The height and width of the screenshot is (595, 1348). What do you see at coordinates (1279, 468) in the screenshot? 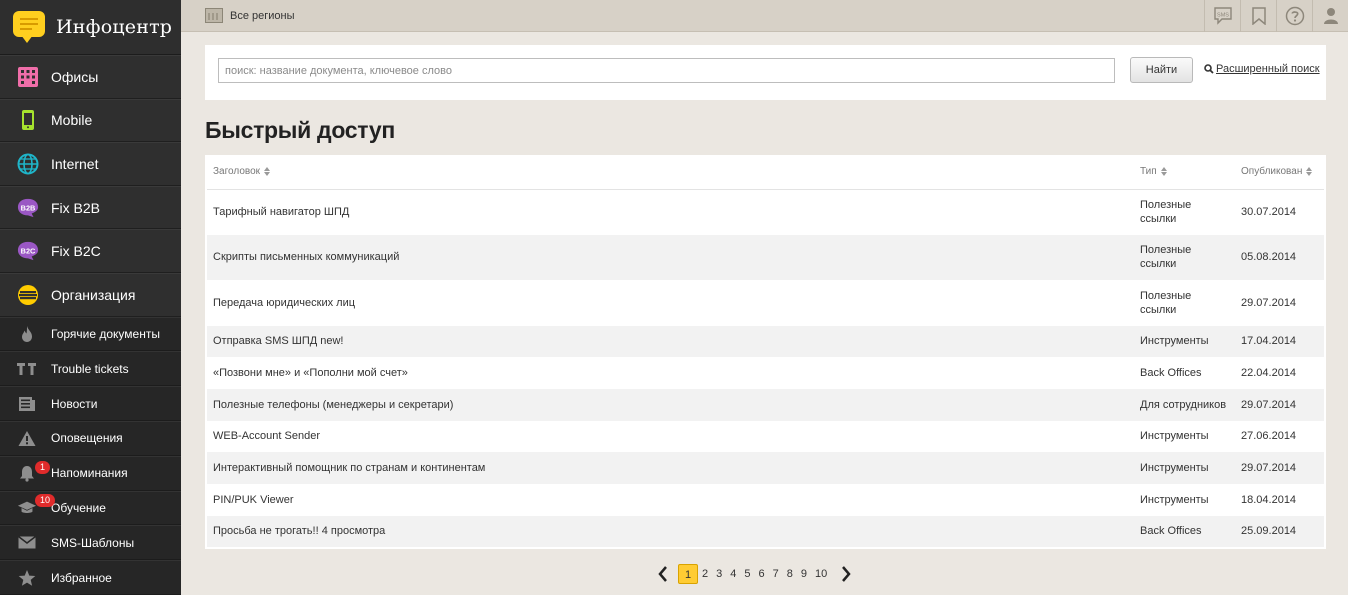
I see `row-date: 29.07.2014` at bounding box center [1279, 468].